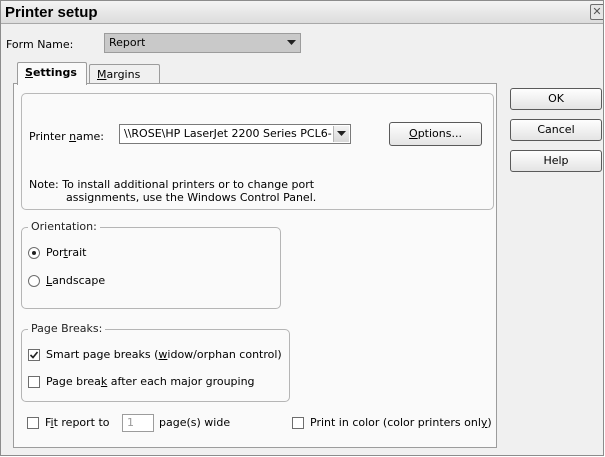 The image size is (605, 457). What do you see at coordinates (228, 133) in the screenshot?
I see `printer-name-value: \\ROSE\HP LaserJet 2200 Series PCL6-2 on` at bounding box center [228, 133].